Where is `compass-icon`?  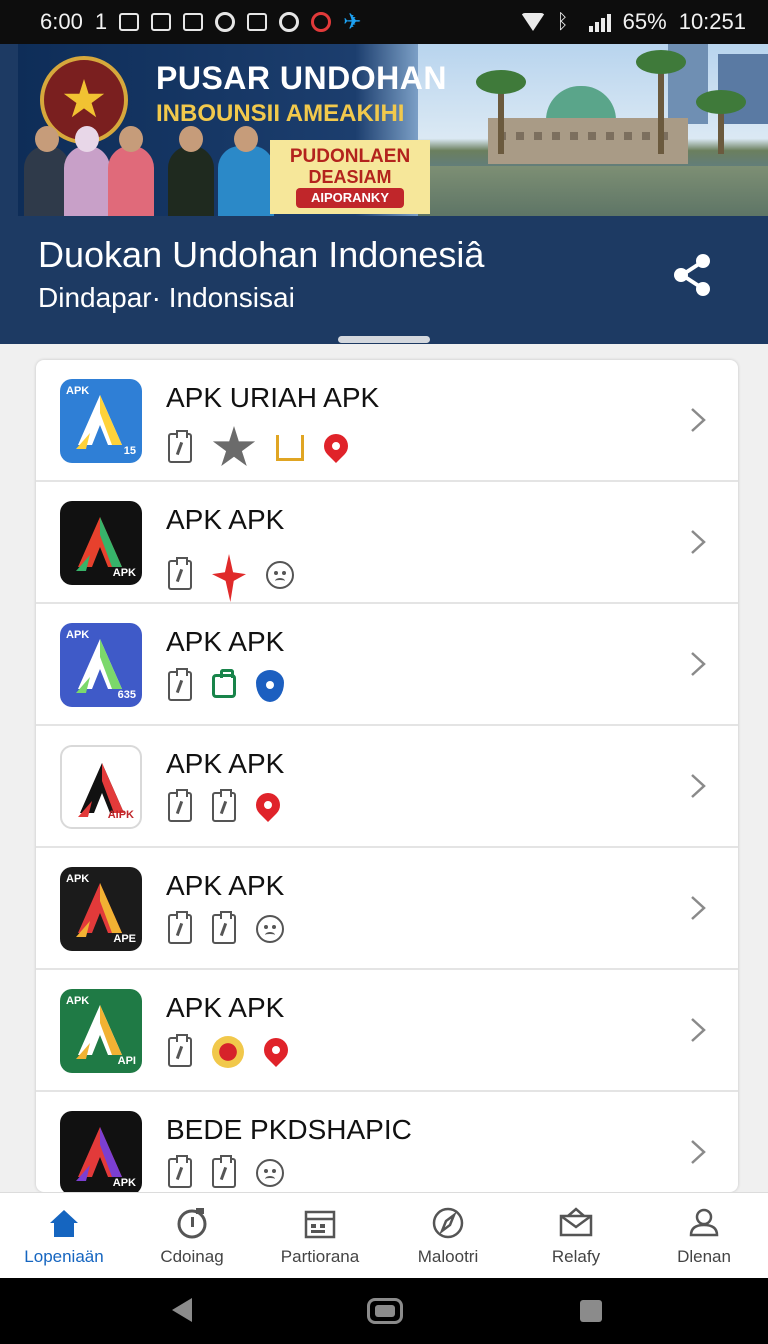
compass-icon is located at coordinates (448, 1223).